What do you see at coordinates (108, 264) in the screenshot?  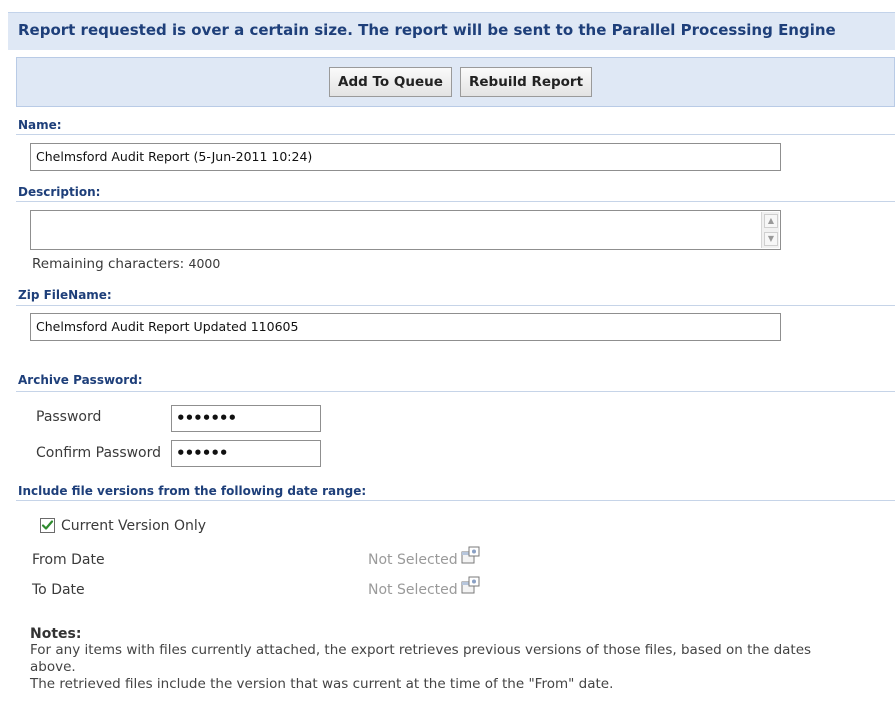 I see `remaining-characters-label: Remaining characters:` at bounding box center [108, 264].